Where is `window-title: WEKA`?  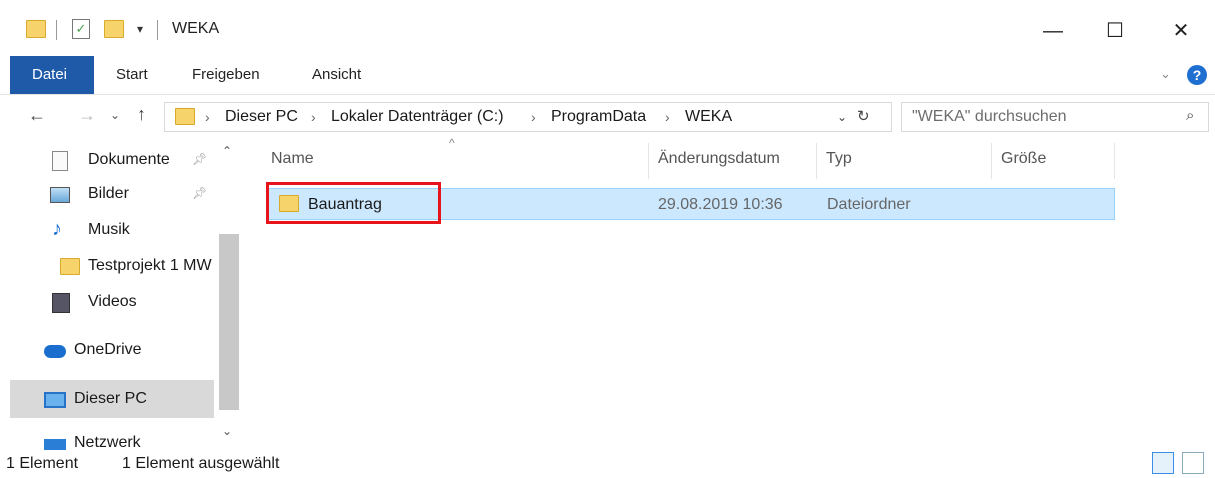 window-title: WEKA is located at coordinates (196, 28).